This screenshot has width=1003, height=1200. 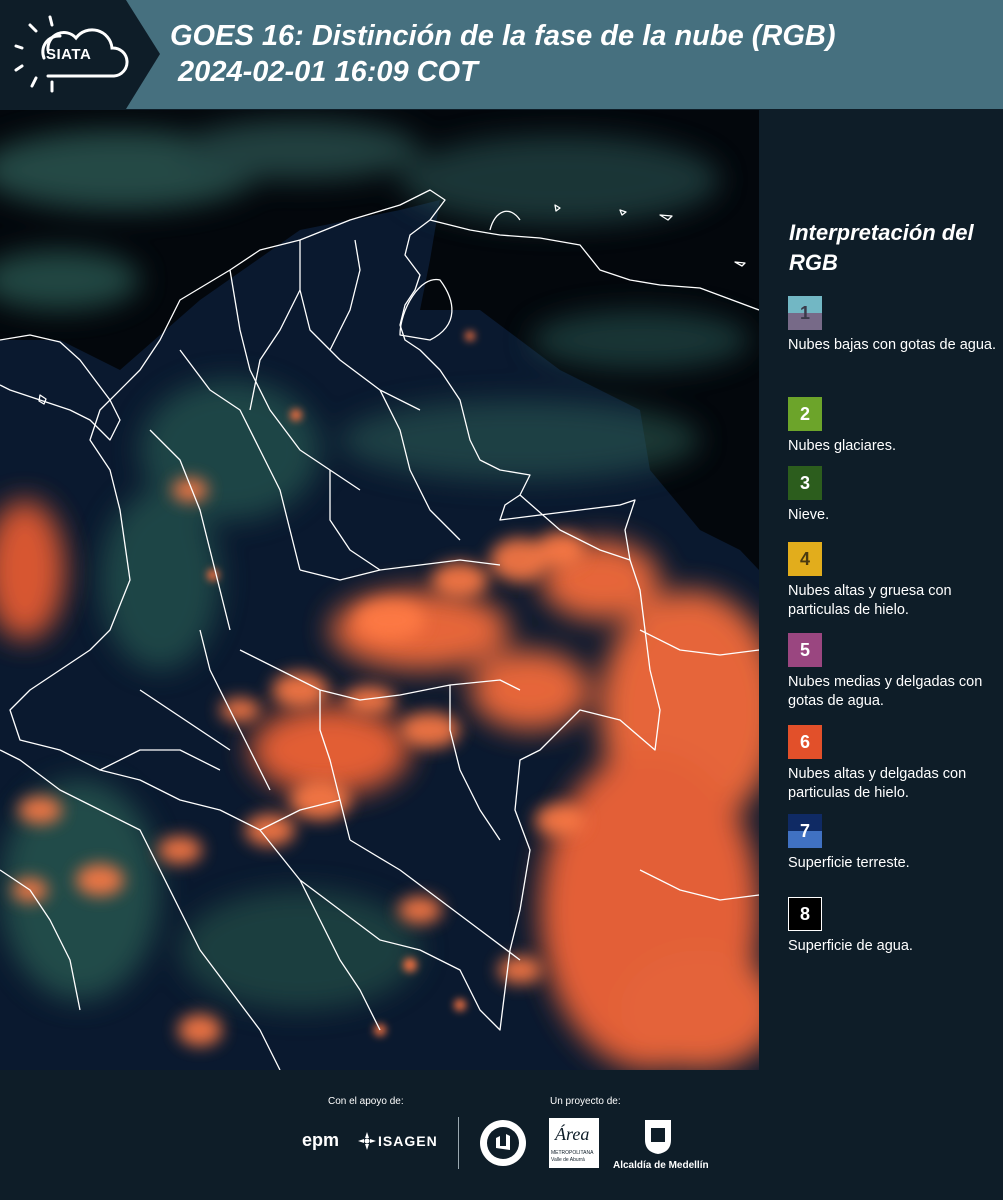 I want to click on legend-number: 6, so click(x=804, y=741).